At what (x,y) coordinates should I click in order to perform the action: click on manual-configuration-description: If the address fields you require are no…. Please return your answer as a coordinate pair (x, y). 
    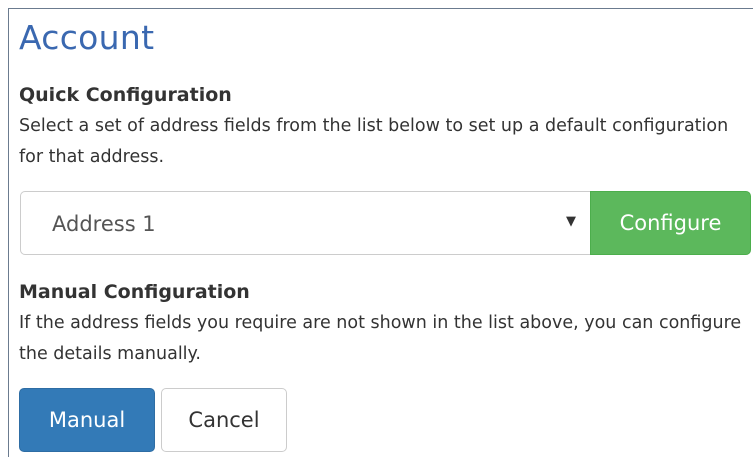
    Looking at the image, I should click on (380, 338).